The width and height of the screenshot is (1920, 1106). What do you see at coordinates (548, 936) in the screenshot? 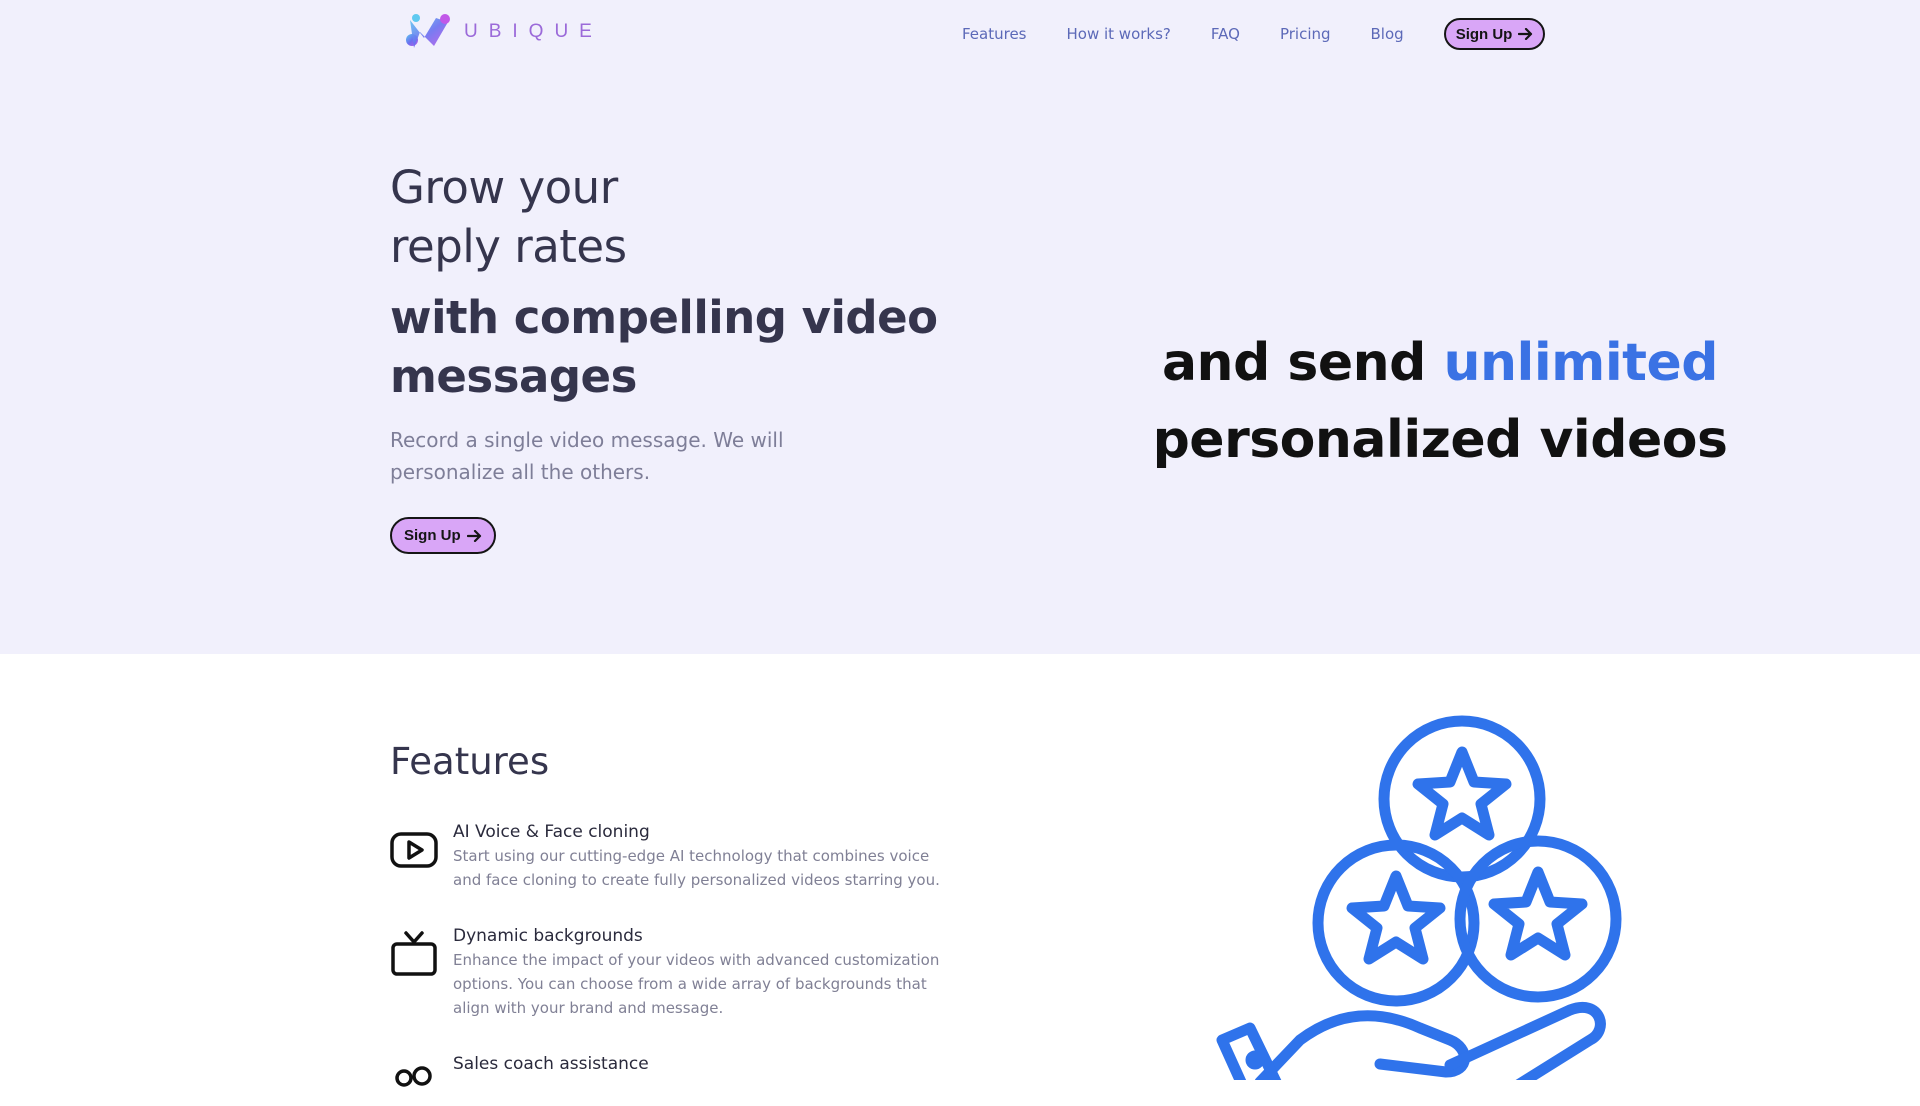
I see `feature-title: Dynamic backgrounds` at bounding box center [548, 936].